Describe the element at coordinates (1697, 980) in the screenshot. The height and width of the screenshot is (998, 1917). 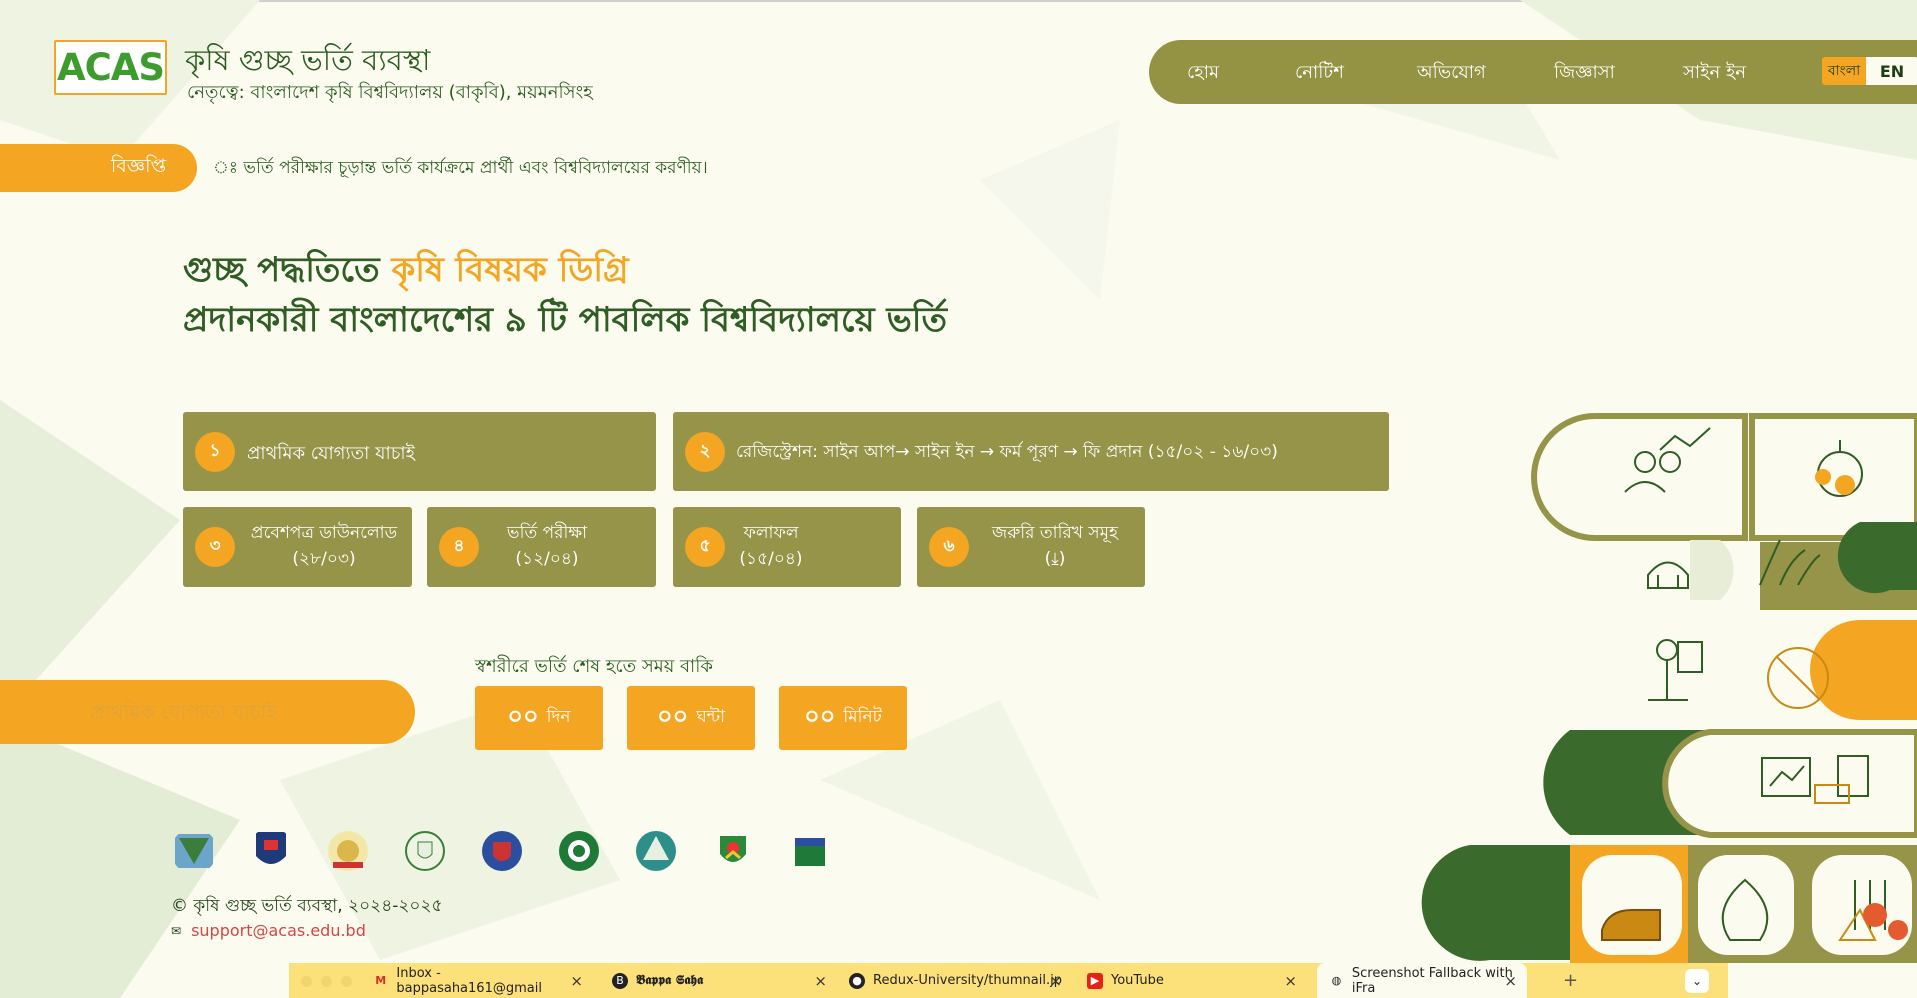
I see `chevron-down-icon: ⌄` at that location.